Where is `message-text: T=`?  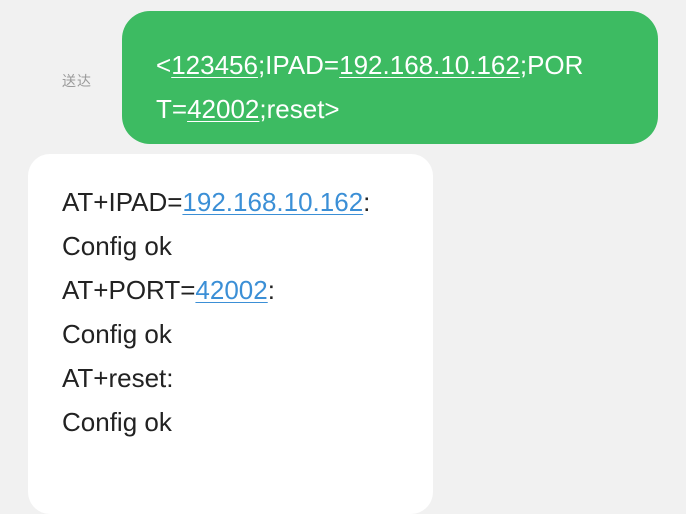 message-text: T= is located at coordinates (172, 109).